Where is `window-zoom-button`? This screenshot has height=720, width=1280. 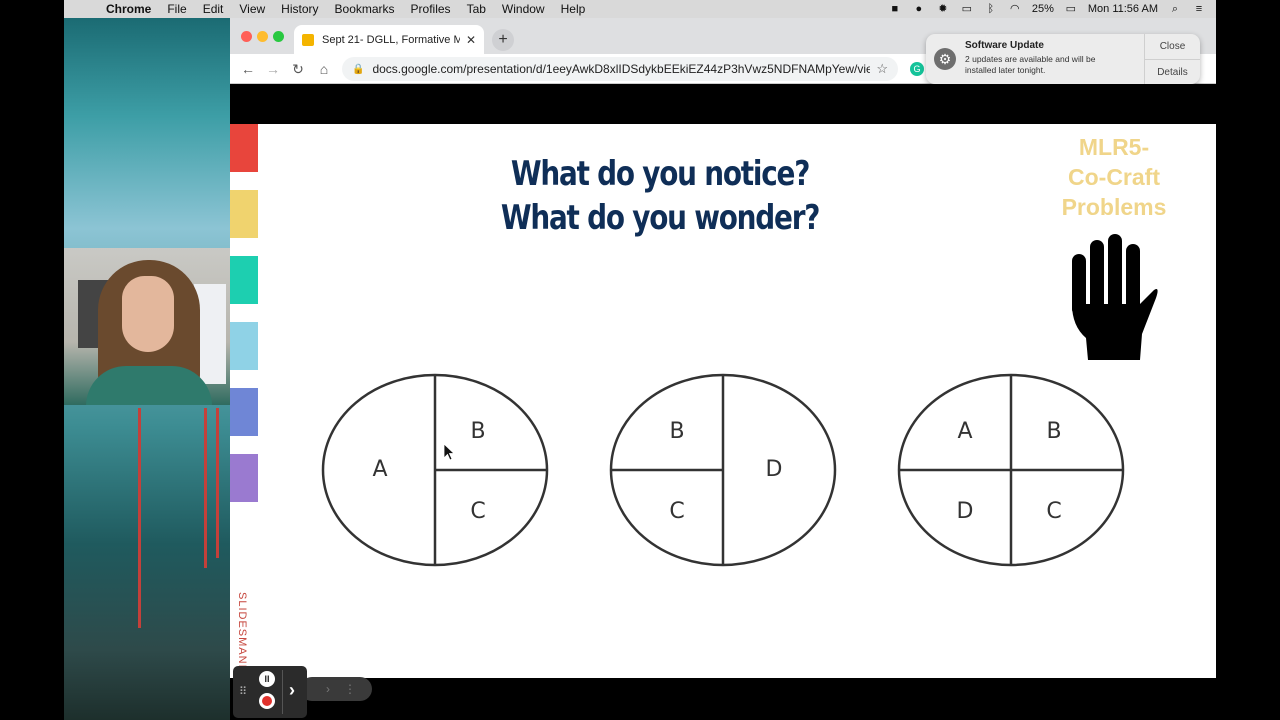
window-zoom-button is located at coordinates (278, 36).